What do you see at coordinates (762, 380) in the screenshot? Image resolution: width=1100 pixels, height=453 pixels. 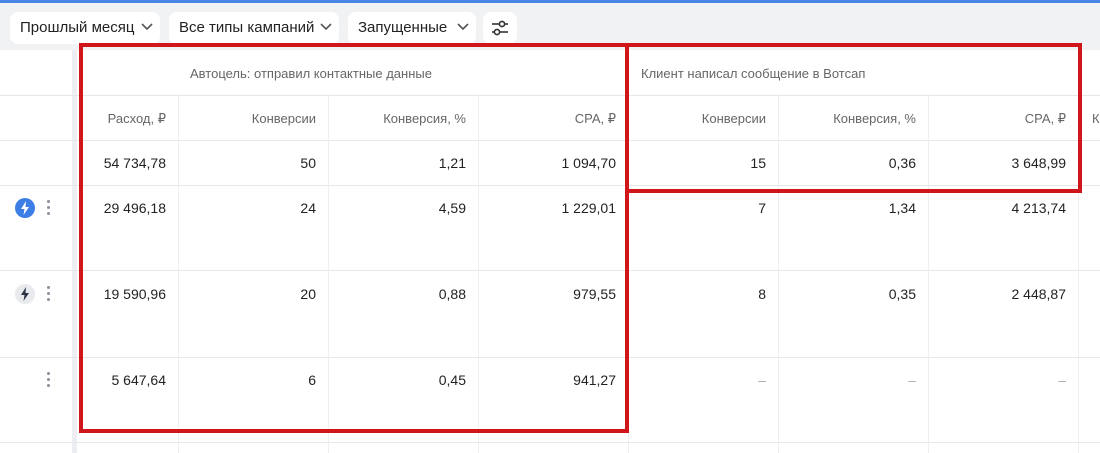 I see `row-conversions: –` at bounding box center [762, 380].